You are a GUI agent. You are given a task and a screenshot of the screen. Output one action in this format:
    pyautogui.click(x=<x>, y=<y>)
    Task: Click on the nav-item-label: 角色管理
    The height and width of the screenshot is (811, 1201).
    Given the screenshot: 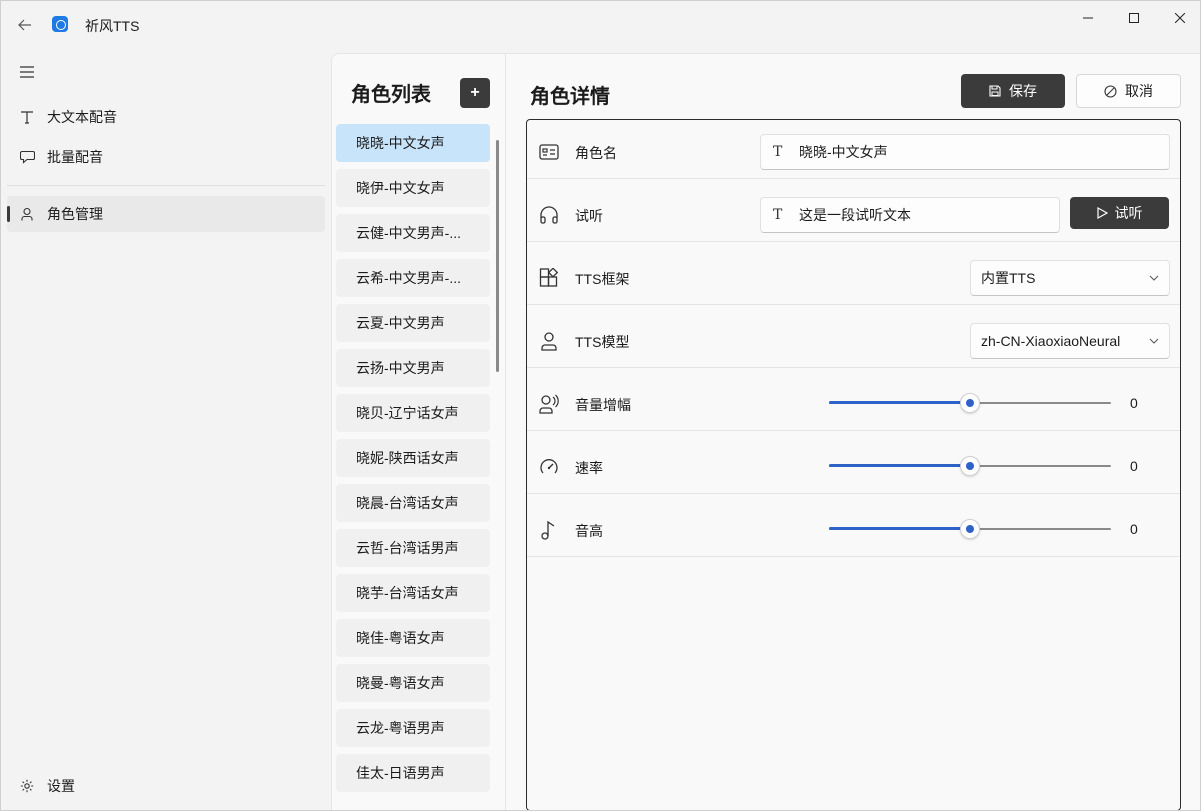 What is the action you would take?
    pyautogui.click(x=75, y=214)
    